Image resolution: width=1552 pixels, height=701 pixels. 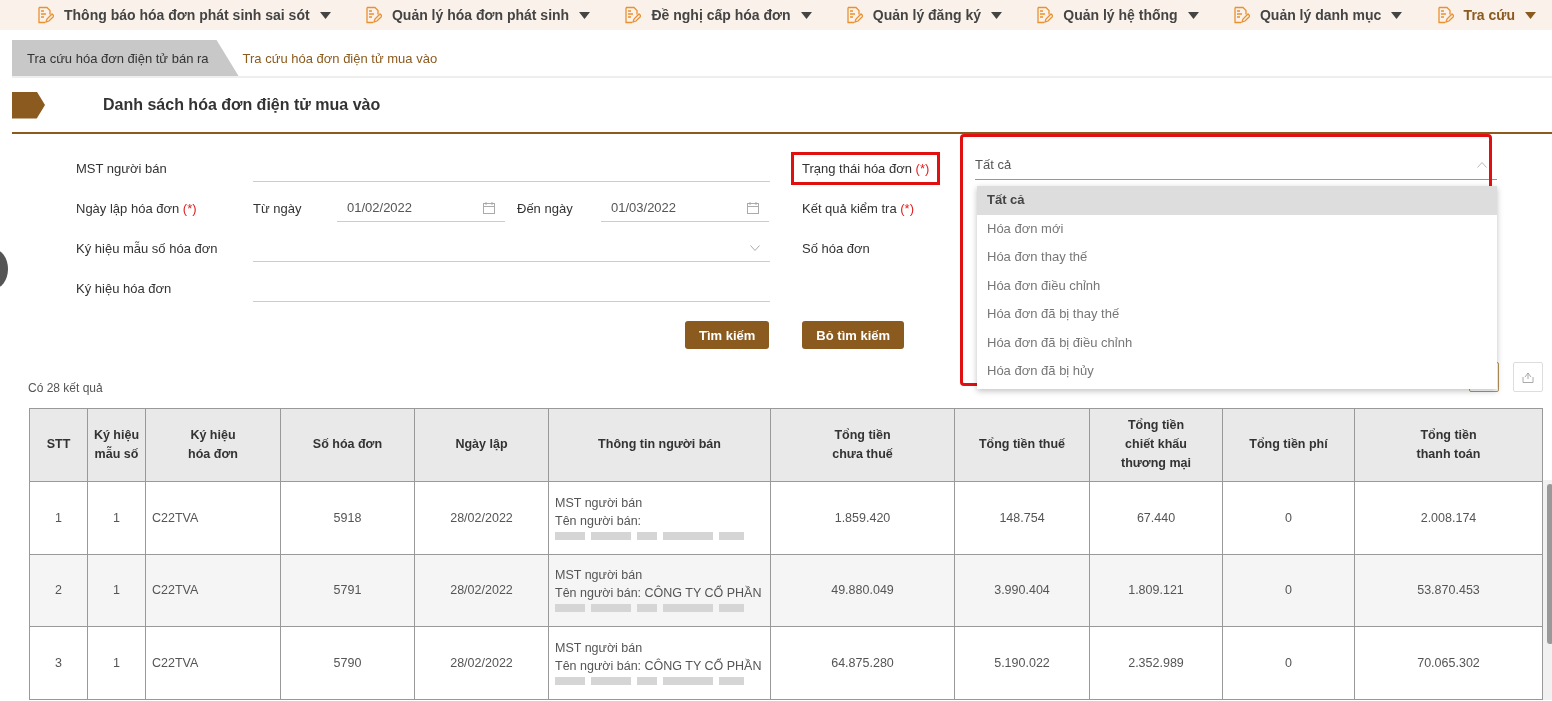 What do you see at coordinates (717, 15) in the screenshot?
I see `menu-item: Đề nghị cấp hóa đơn` at bounding box center [717, 15].